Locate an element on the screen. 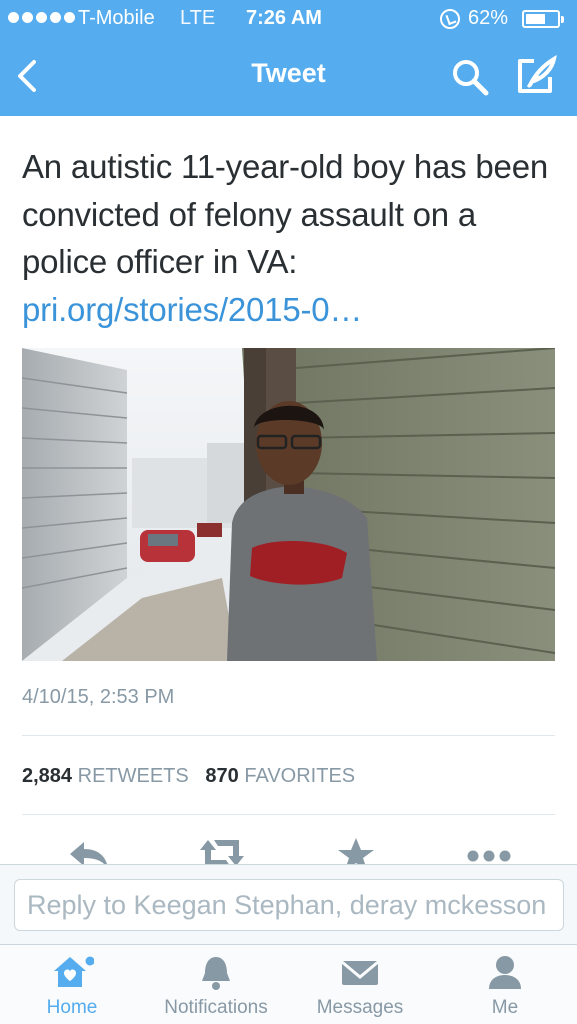 The width and height of the screenshot is (577, 1024). reply-box is located at coordinates (289, 905).